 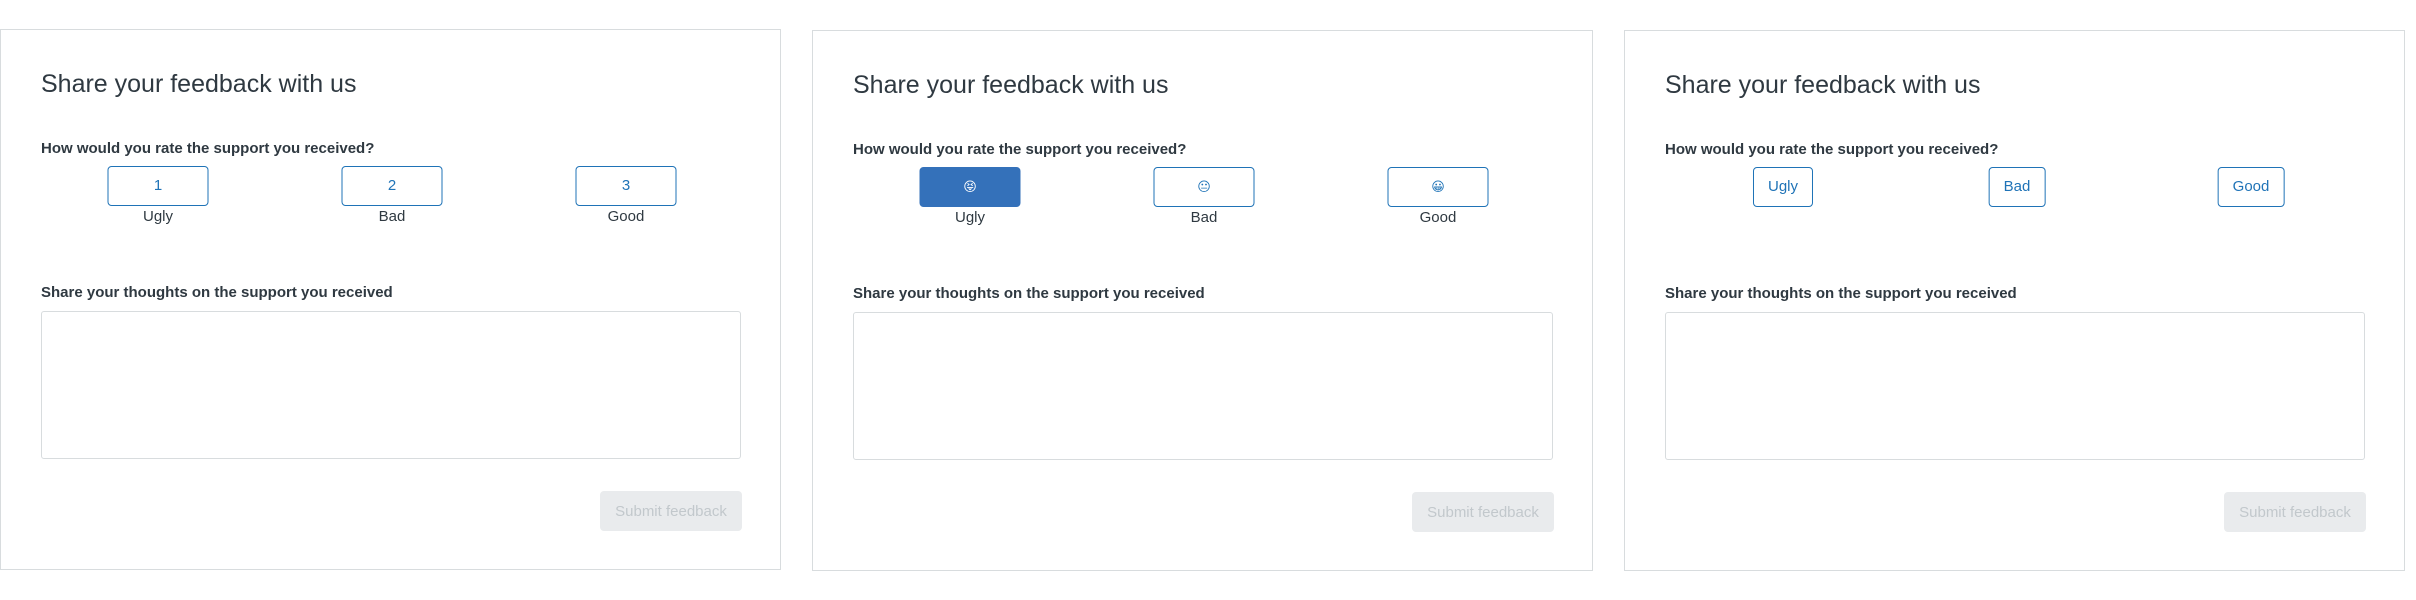 I want to click on rating-option-bad: 2 Bad, so click(x=392, y=195).